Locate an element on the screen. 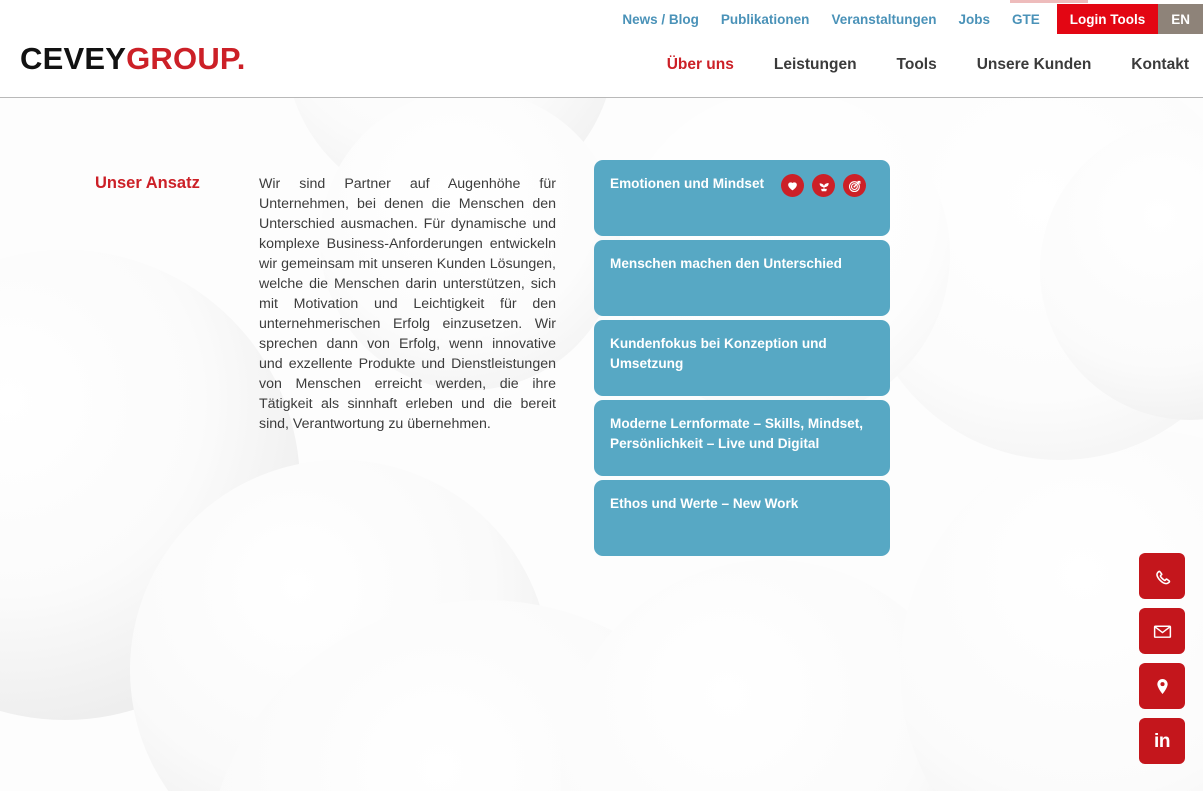 Image resolution: width=1203 pixels, height=791 pixels. accordion-item-ethos-und-werte: Ethos und Werte – New Work is located at coordinates (742, 518).